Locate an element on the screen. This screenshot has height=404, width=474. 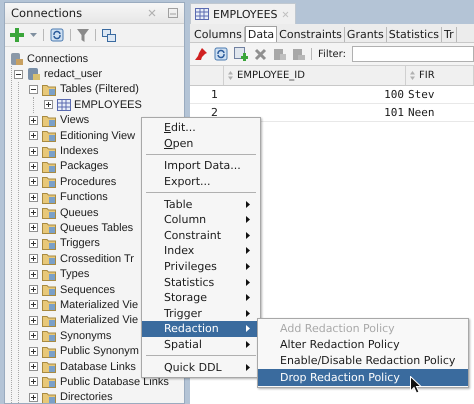
table-cell-text: 100 is located at coordinates (394, 95).